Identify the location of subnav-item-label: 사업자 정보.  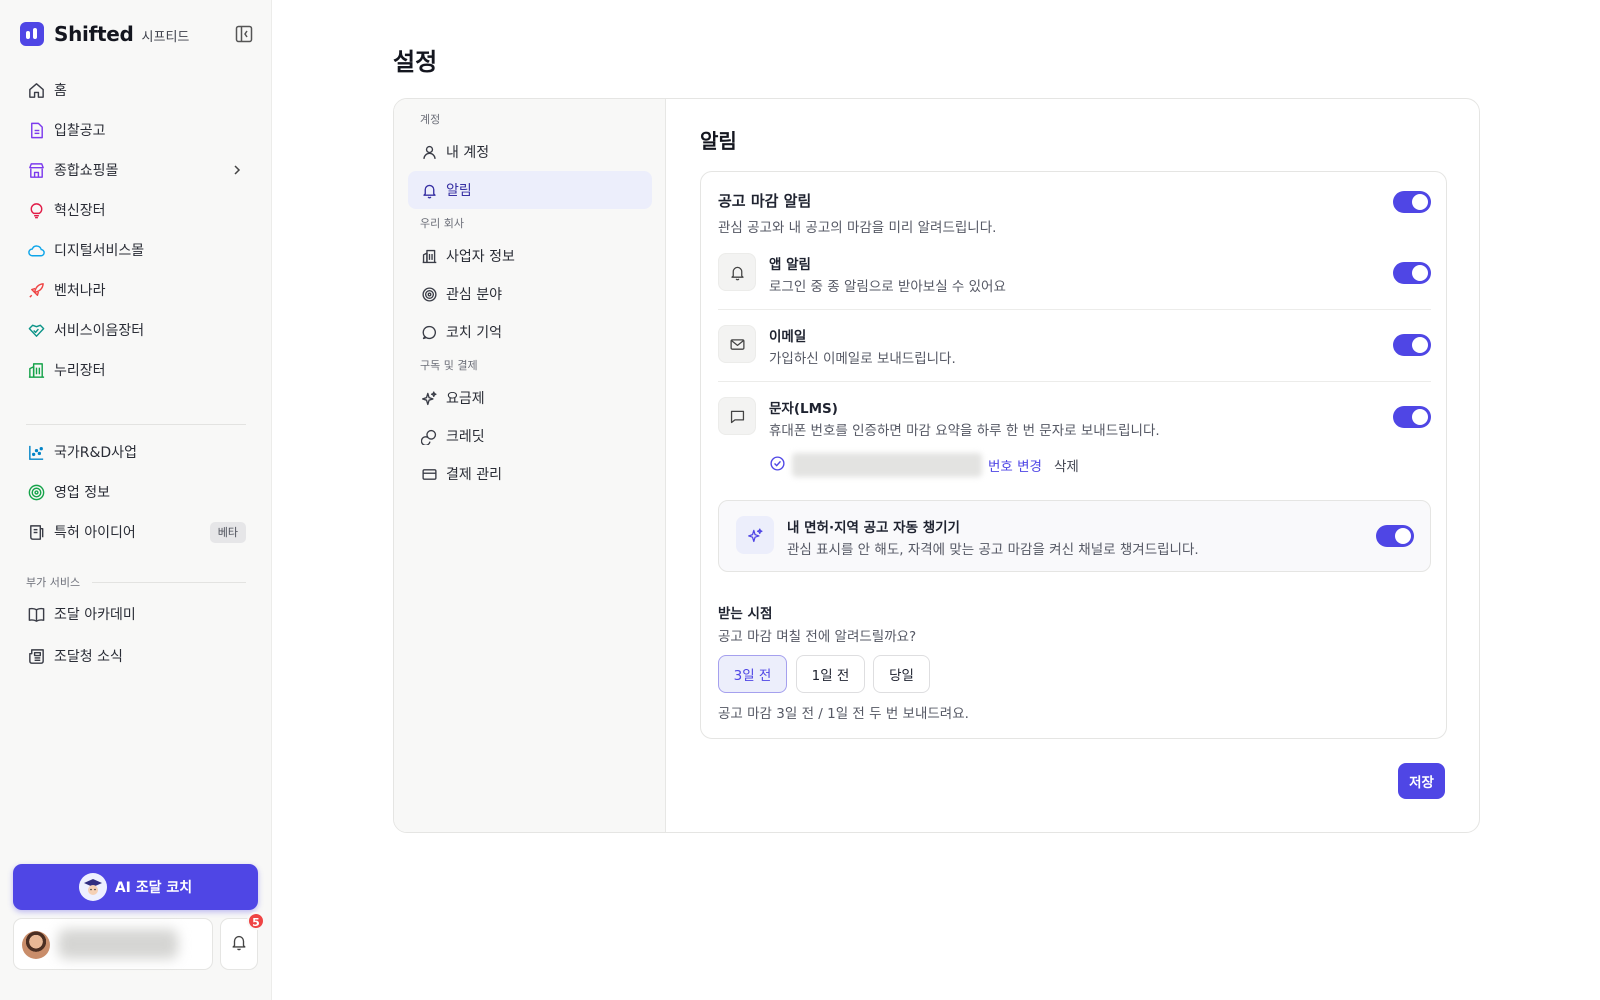
(480, 257).